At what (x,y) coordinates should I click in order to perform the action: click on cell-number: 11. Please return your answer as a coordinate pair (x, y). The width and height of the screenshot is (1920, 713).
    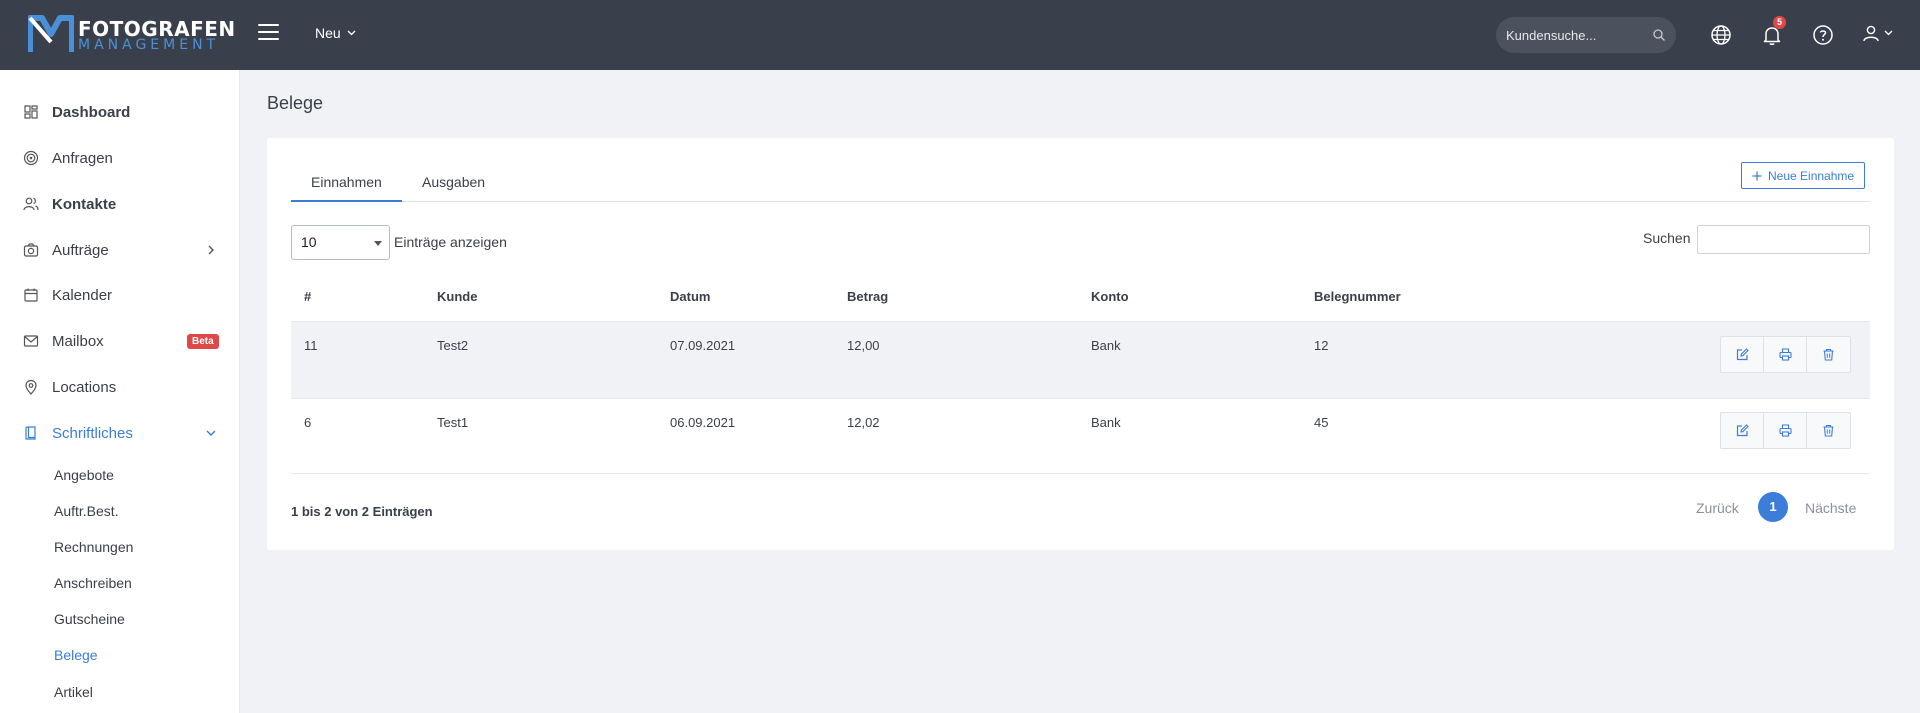
    Looking at the image, I should click on (311, 345).